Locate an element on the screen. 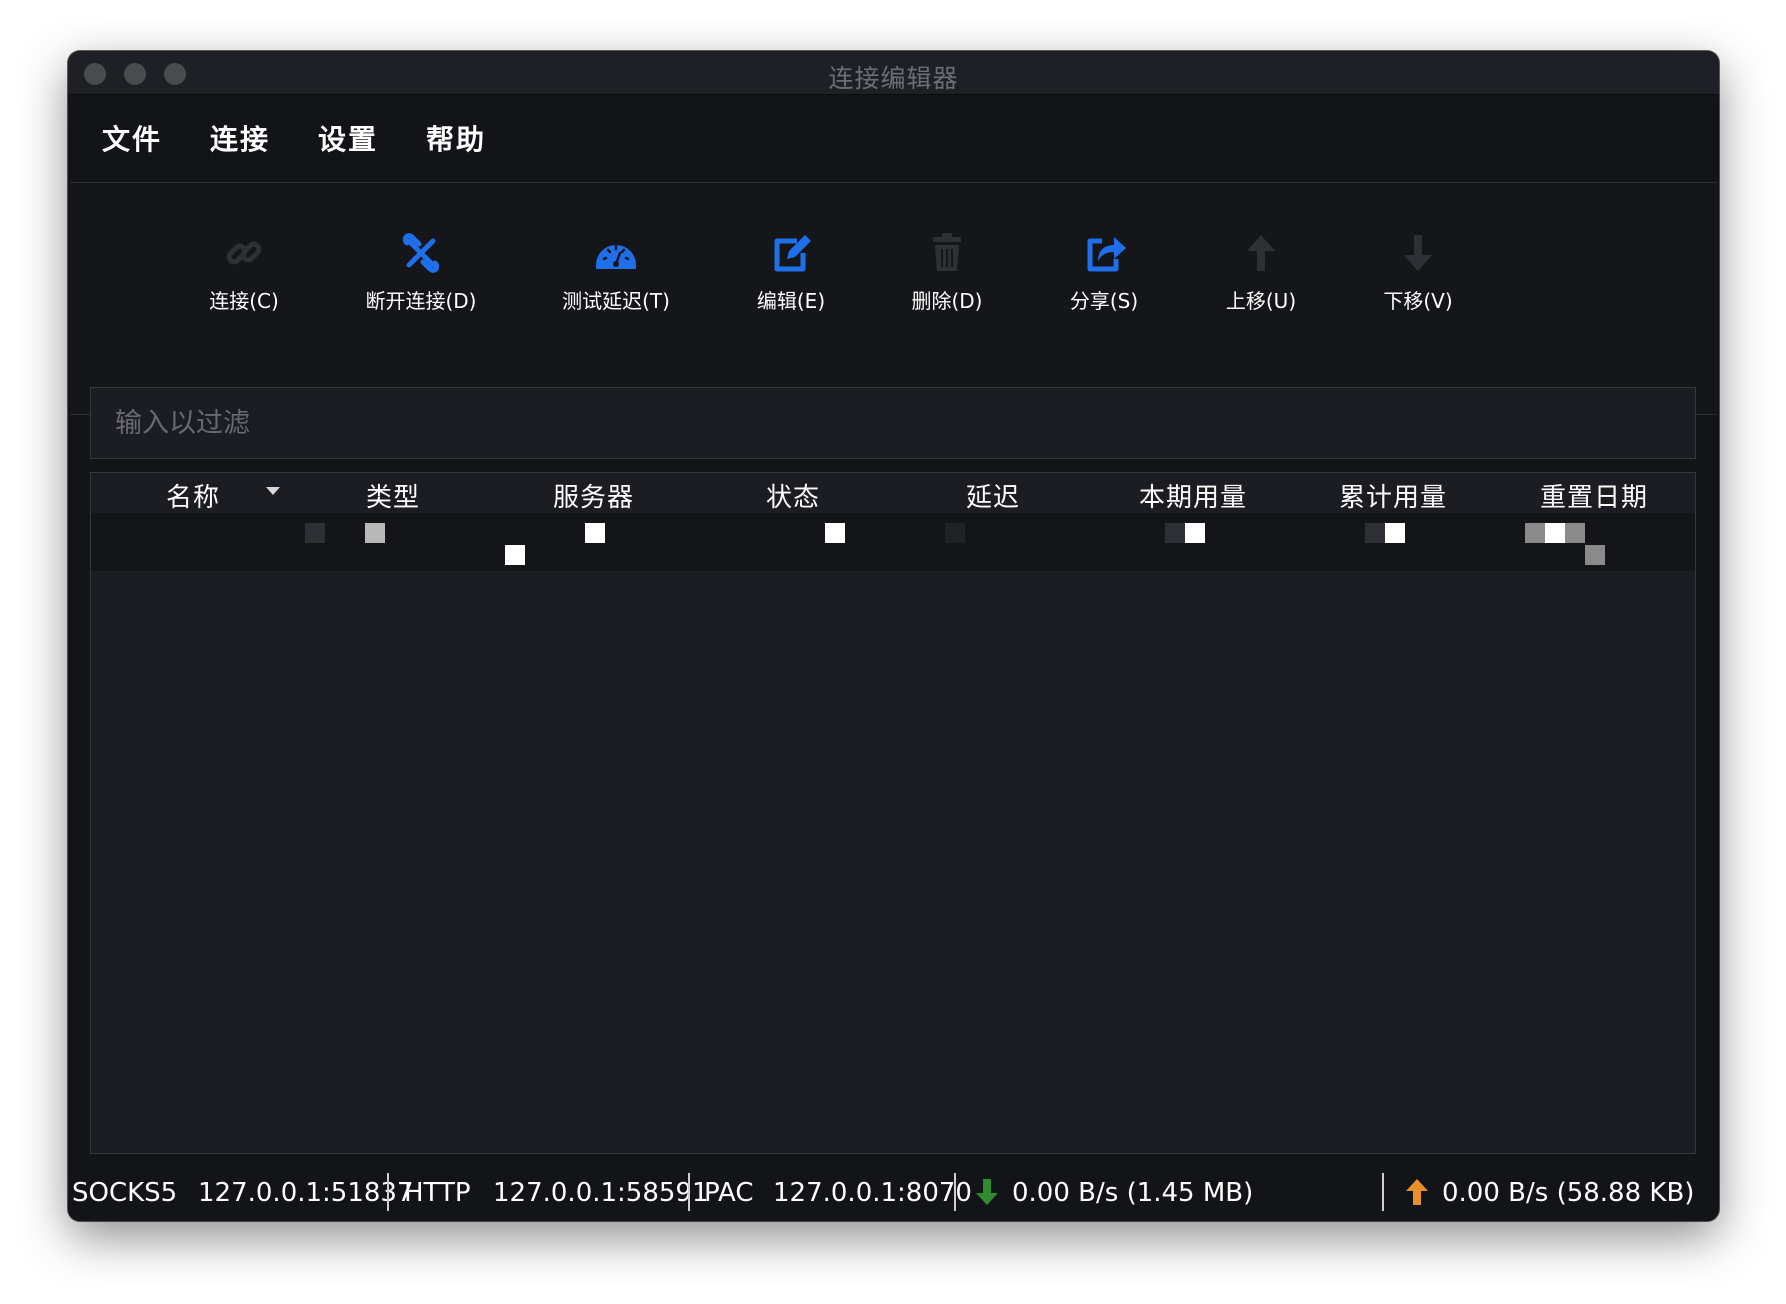 The image size is (1786, 1304). delete-label: 删除(D) is located at coordinates (947, 301).